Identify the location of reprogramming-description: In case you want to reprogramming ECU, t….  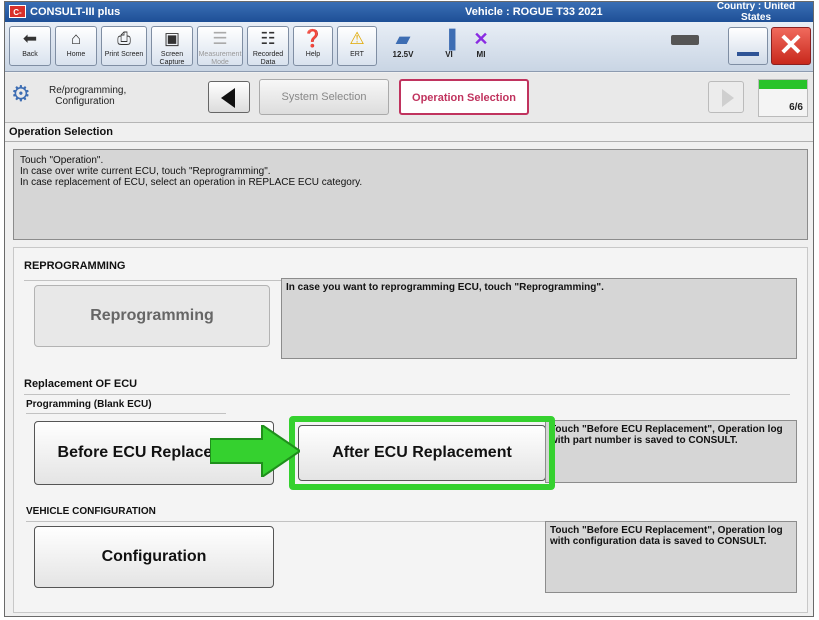
(539, 318).